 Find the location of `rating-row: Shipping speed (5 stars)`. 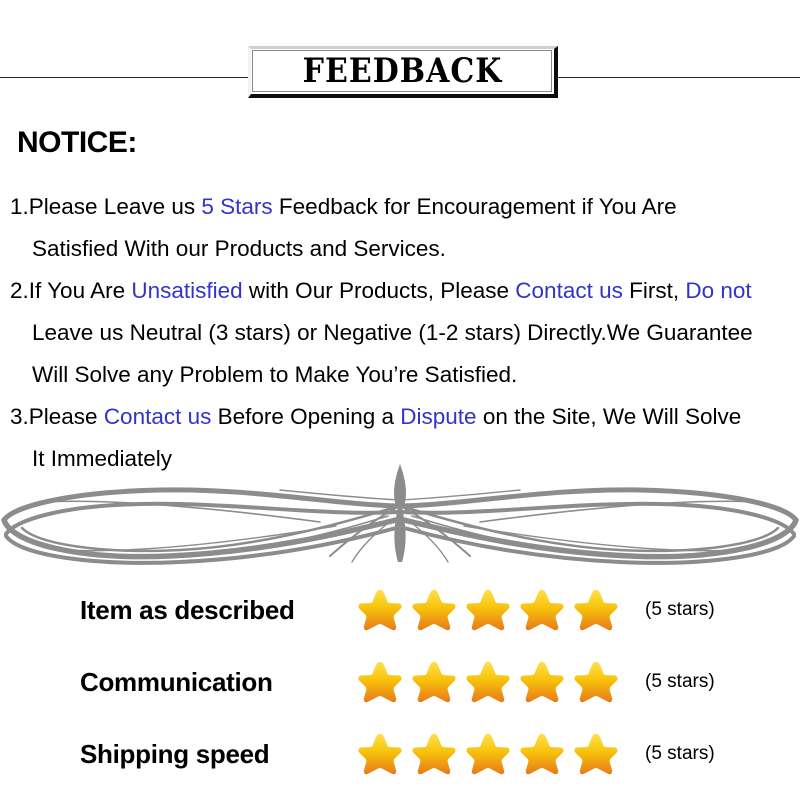

rating-row: Shipping speed (5 stars) is located at coordinates (400, 754).